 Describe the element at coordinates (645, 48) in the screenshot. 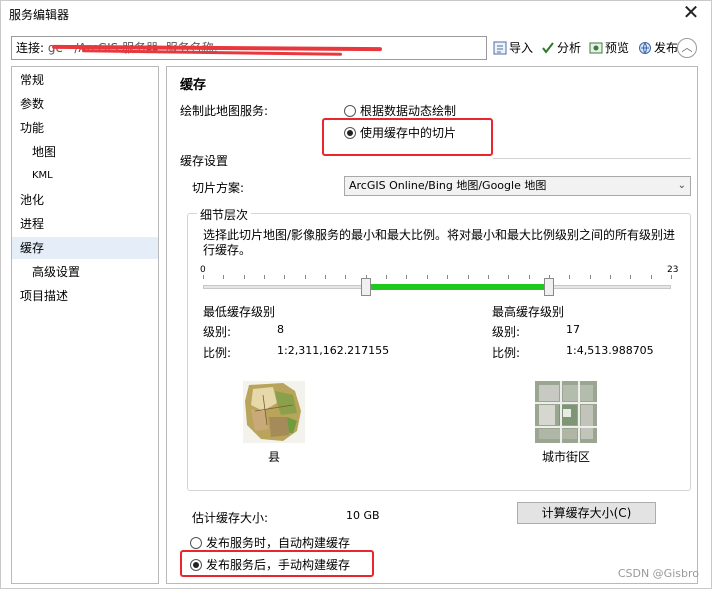

I see `publish-icon` at that location.